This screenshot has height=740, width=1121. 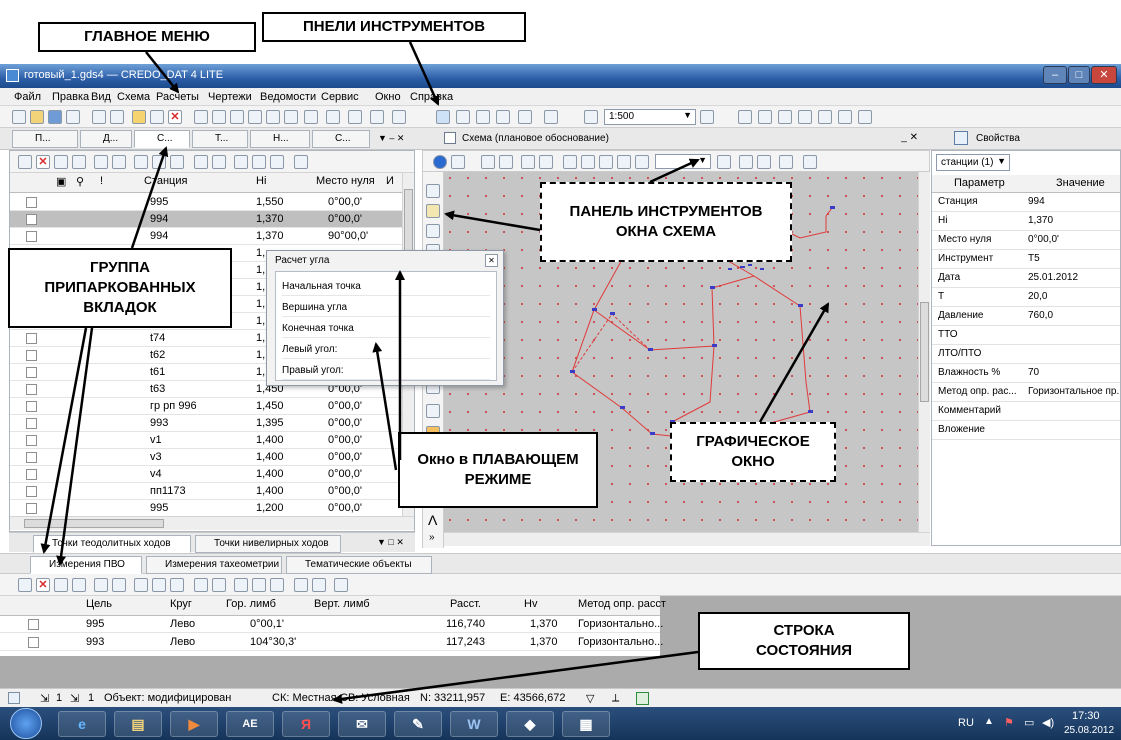 What do you see at coordinates (206, 491) in the screenshot?
I see `table-row: пп1173 1,400 0°00,0'` at bounding box center [206, 491].